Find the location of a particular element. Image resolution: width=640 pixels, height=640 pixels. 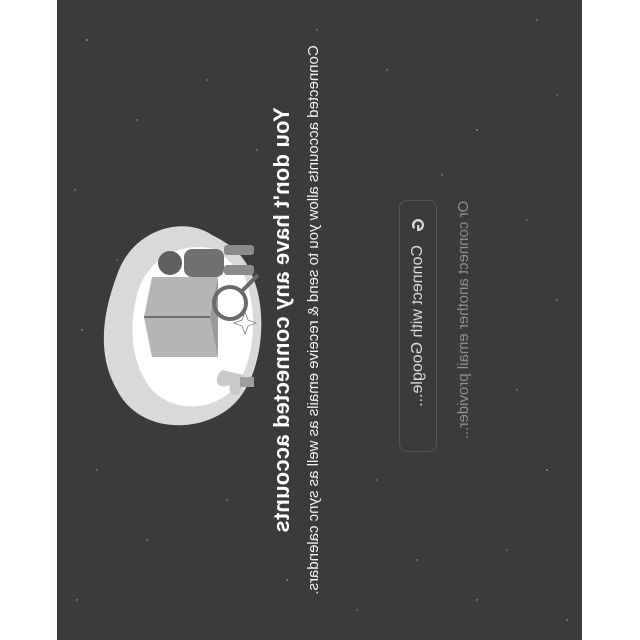

google-g-icon is located at coordinates (418, 225).